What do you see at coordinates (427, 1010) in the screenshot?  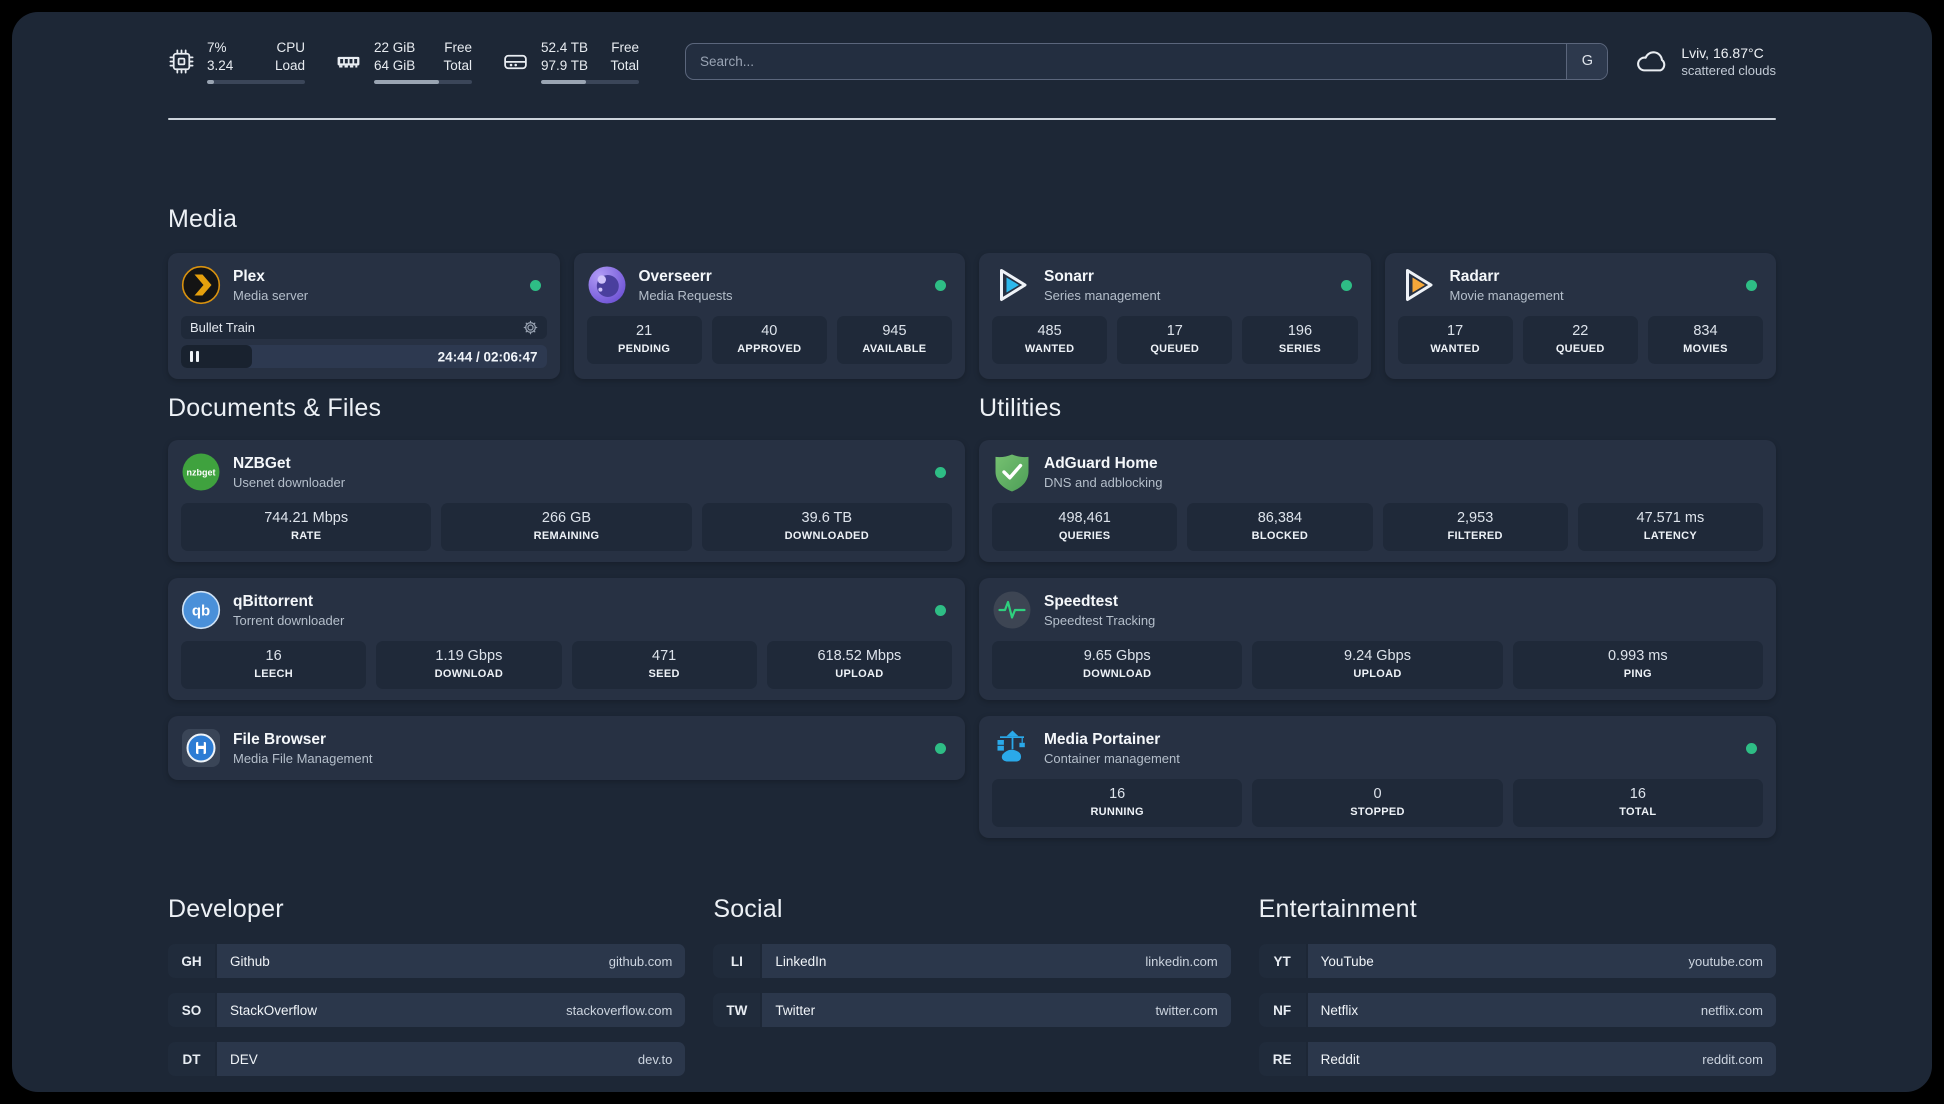 I see `bookmark-stackoverflow: SO StackOverflow stackoverflow.com` at bounding box center [427, 1010].